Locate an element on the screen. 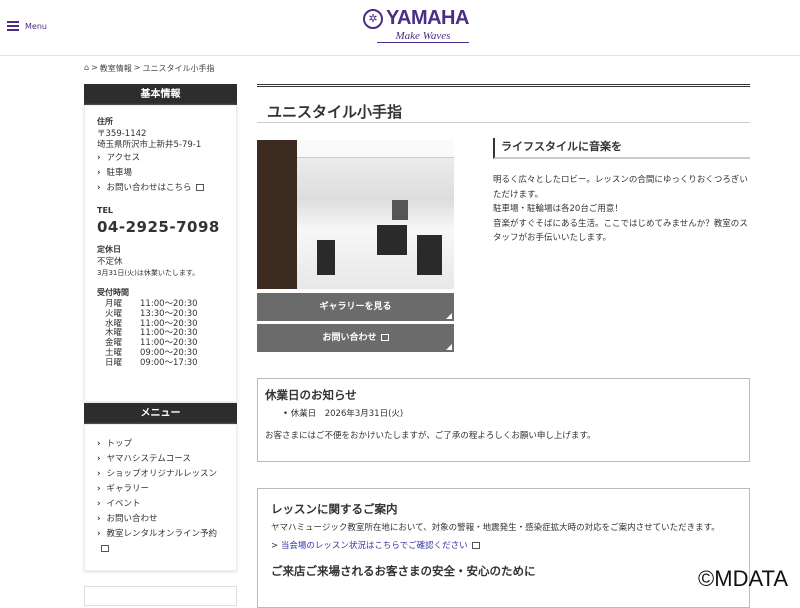  menu-item: トップ is located at coordinates (160, 444).